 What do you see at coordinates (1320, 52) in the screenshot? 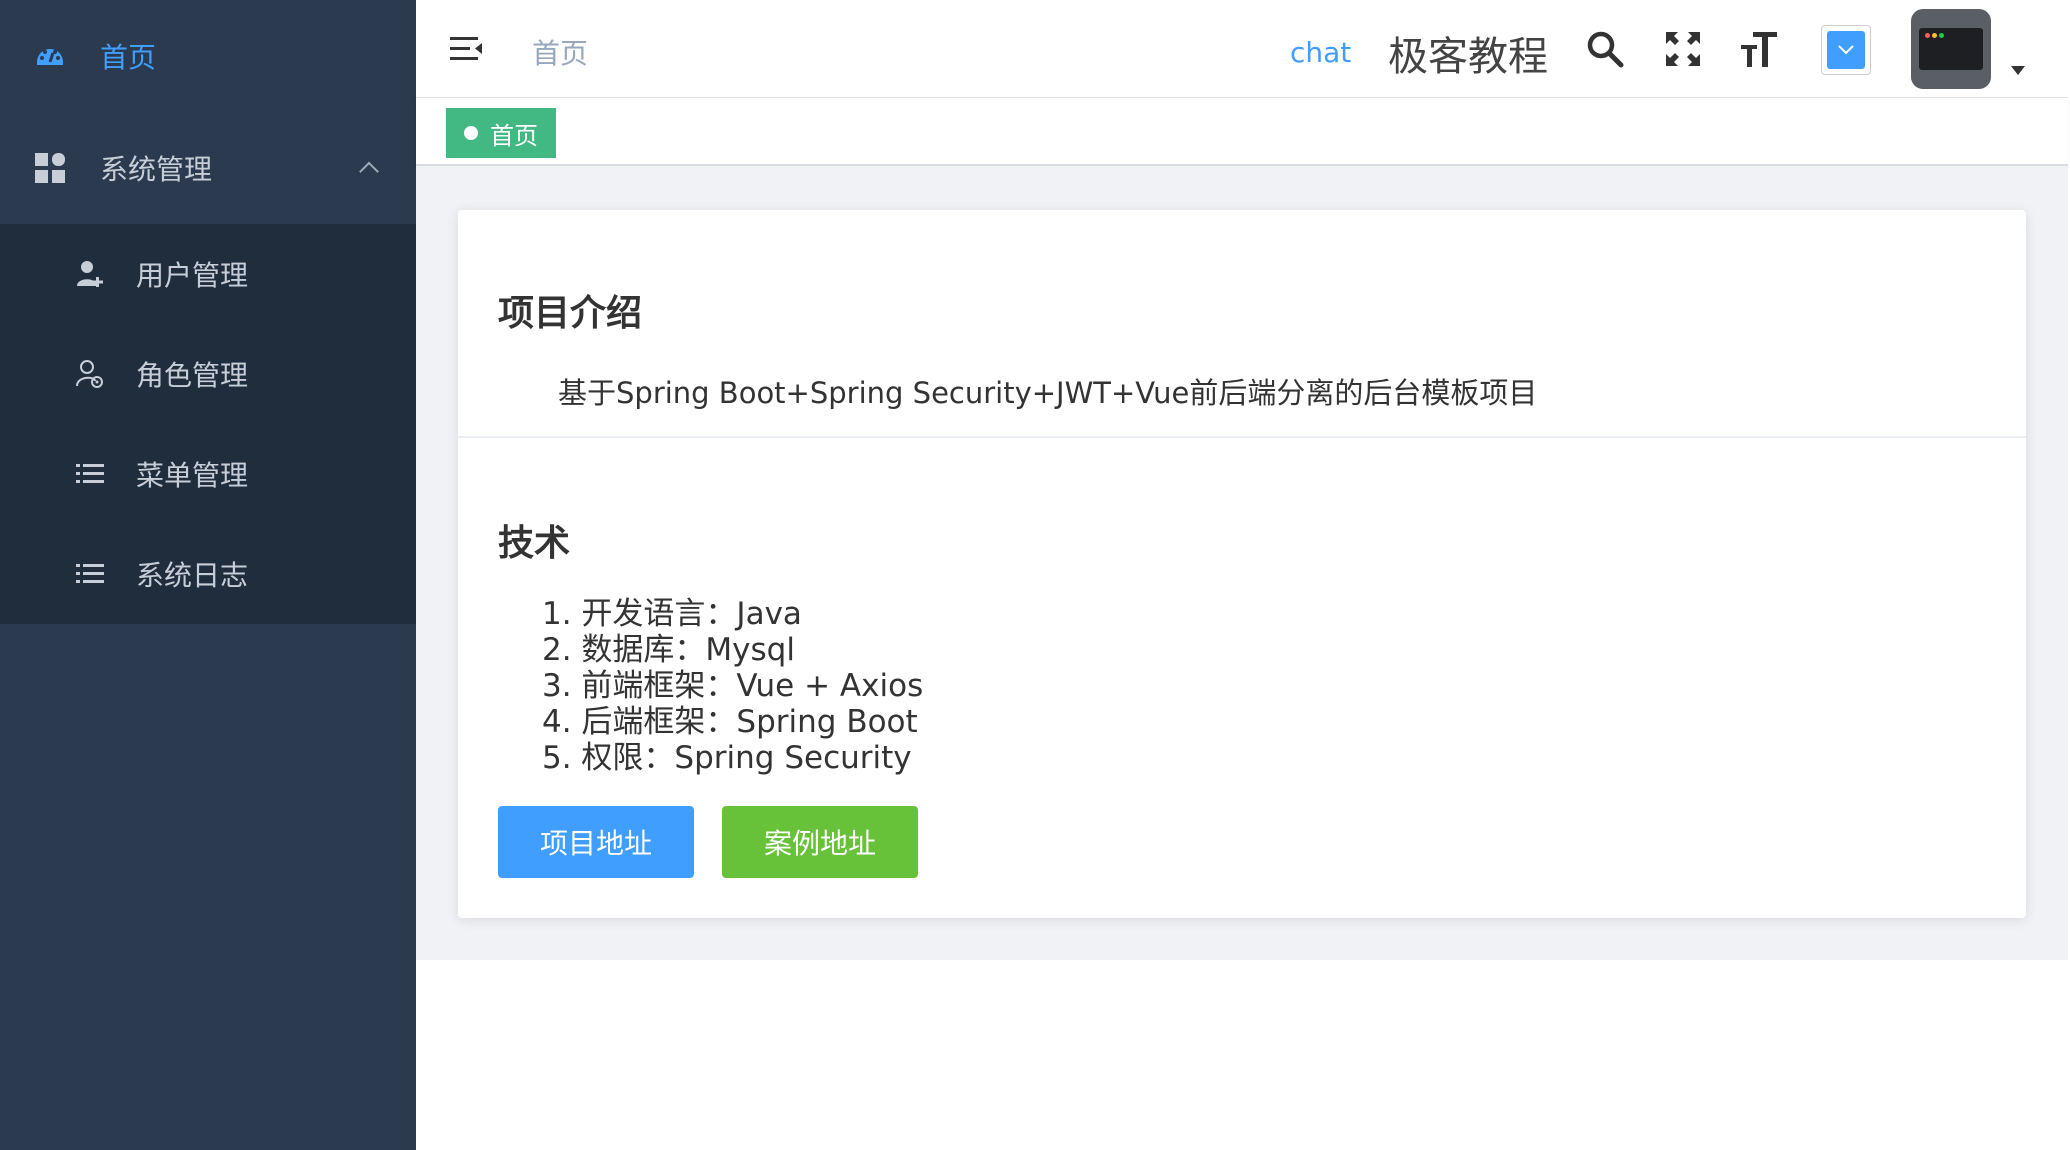
I see `chat-link: chat` at bounding box center [1320, 52].